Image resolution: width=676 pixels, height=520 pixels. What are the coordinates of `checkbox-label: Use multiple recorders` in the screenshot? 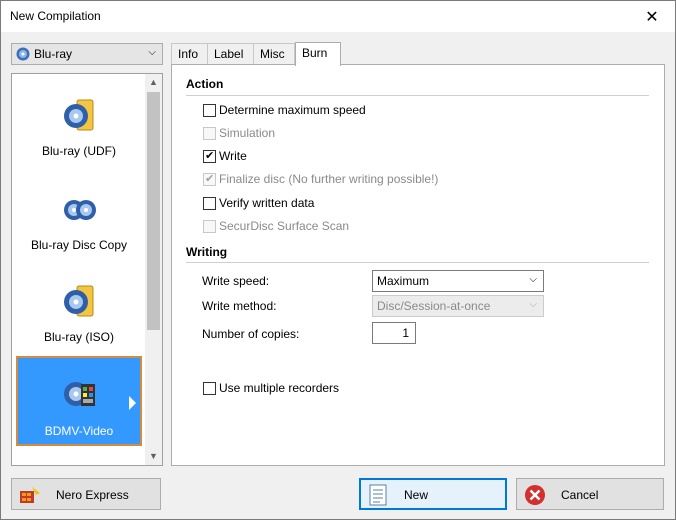 It's located at (279, 388).